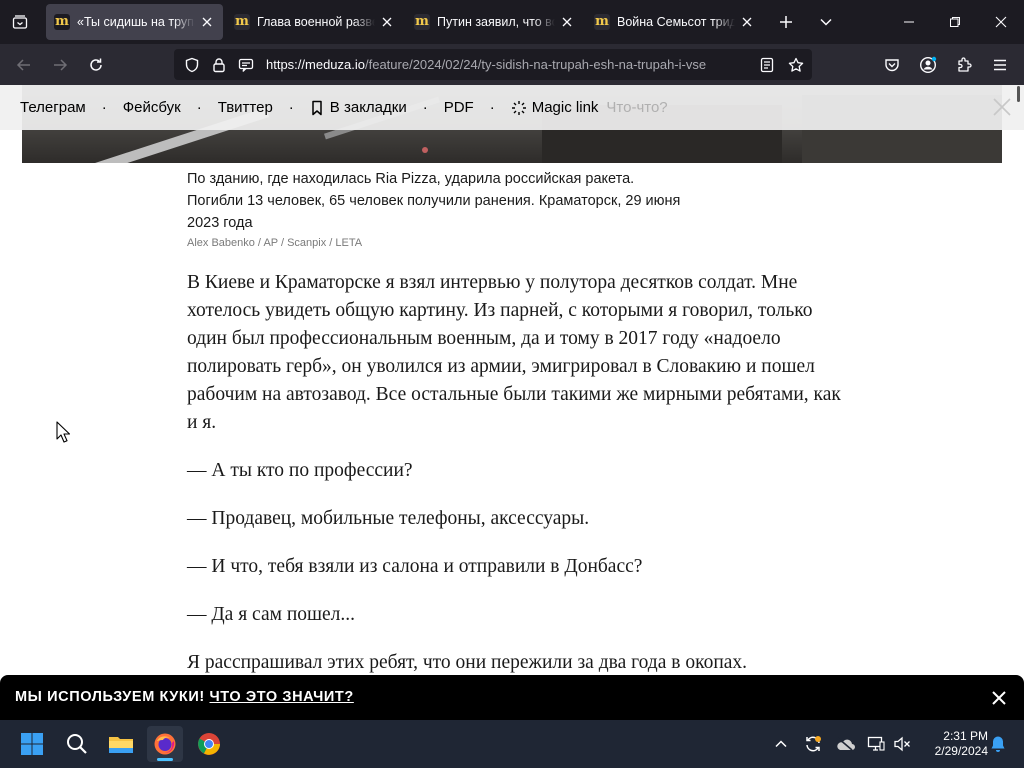 Image resolution: width=1024 pixels, height=768 pixels. I want to click on chevron-up-icon, so click(781, 744).